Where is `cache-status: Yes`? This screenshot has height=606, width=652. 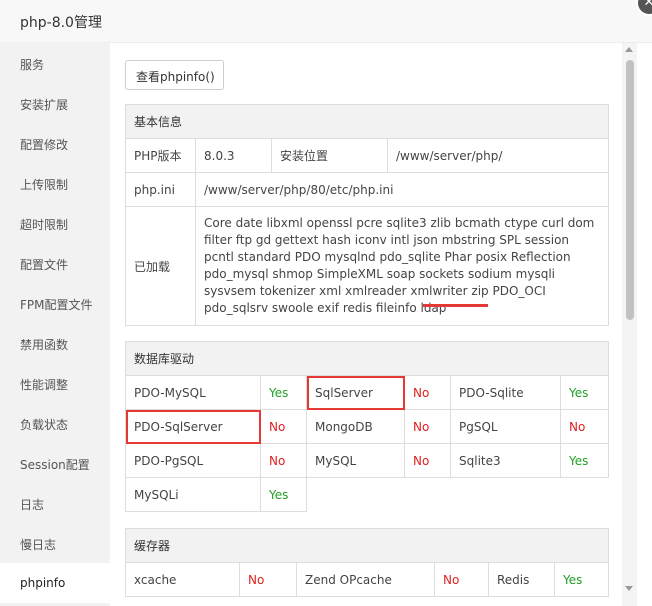 cache-status: Yes is located at coordinates (581, 579).